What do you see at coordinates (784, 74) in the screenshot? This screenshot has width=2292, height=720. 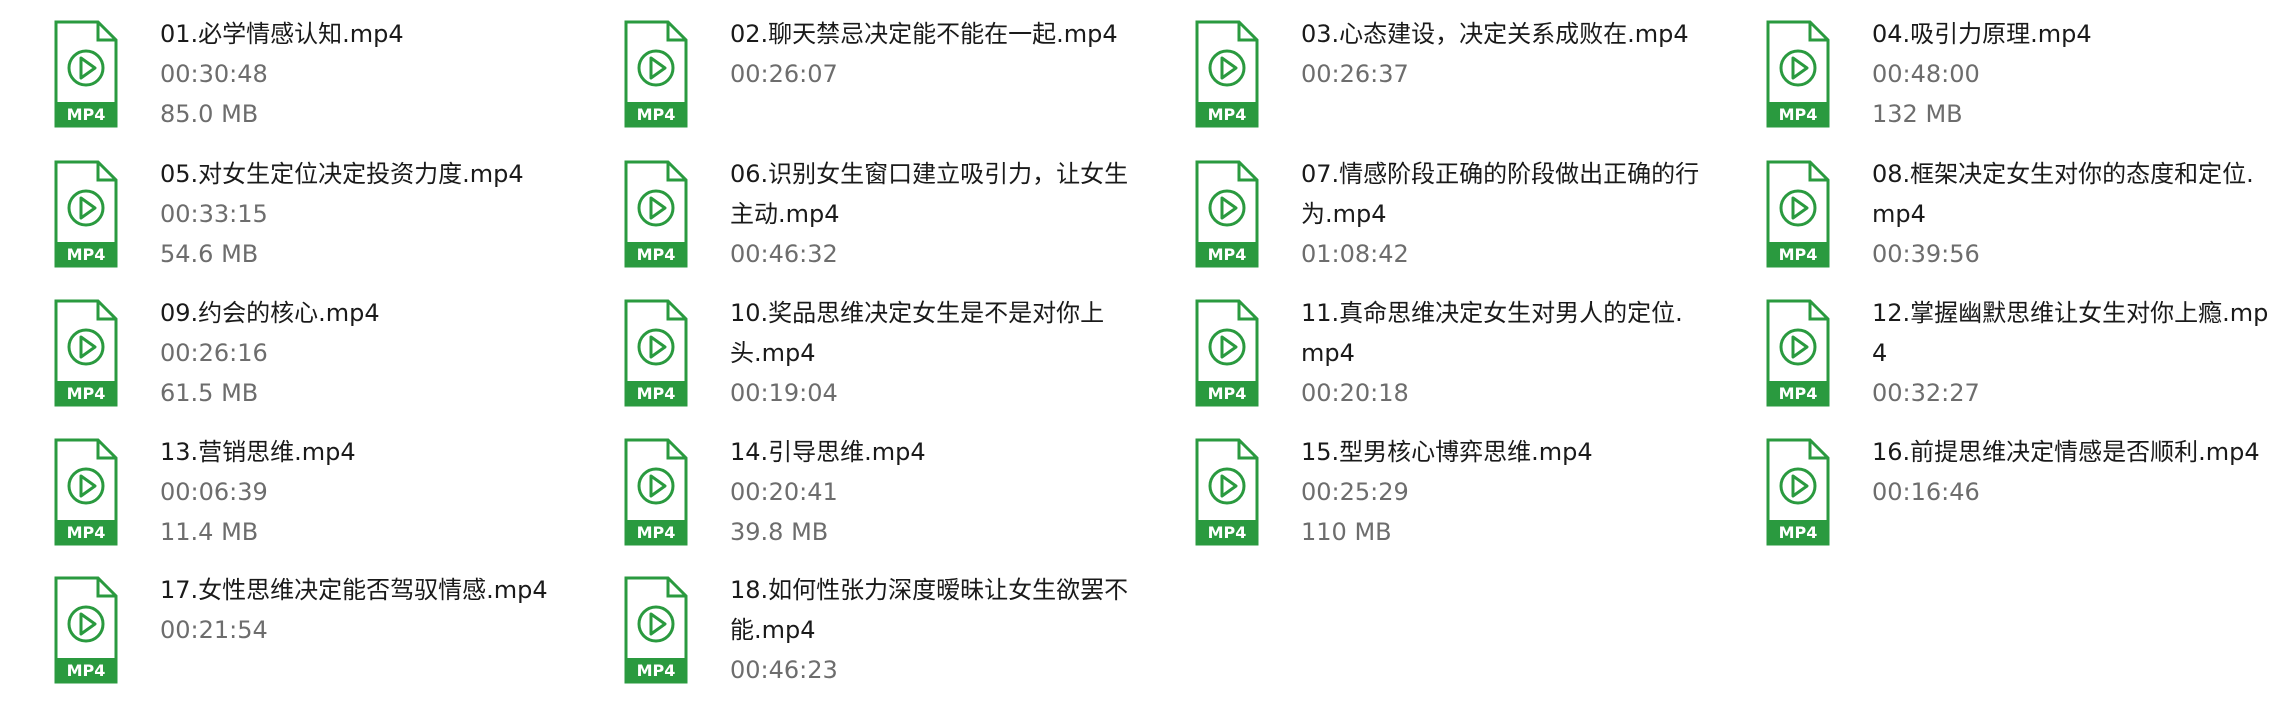 I see `file-duration: 00:26:07` at bounding box center [784, 74].